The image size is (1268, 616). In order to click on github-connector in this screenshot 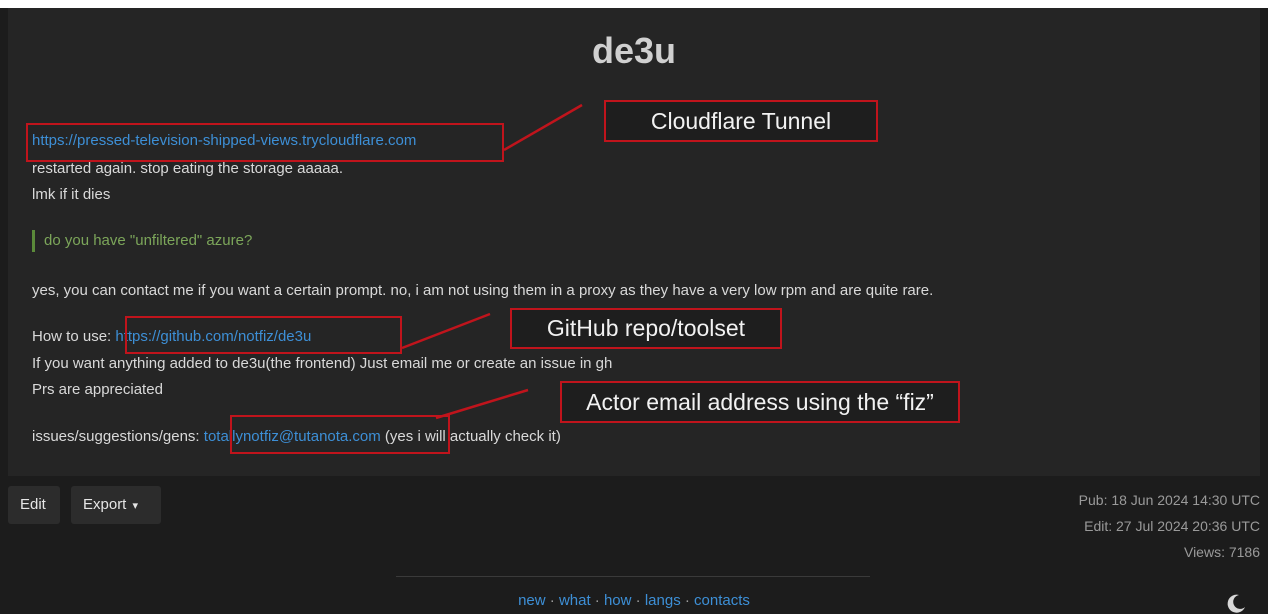, I will do `click(446, 331)`.